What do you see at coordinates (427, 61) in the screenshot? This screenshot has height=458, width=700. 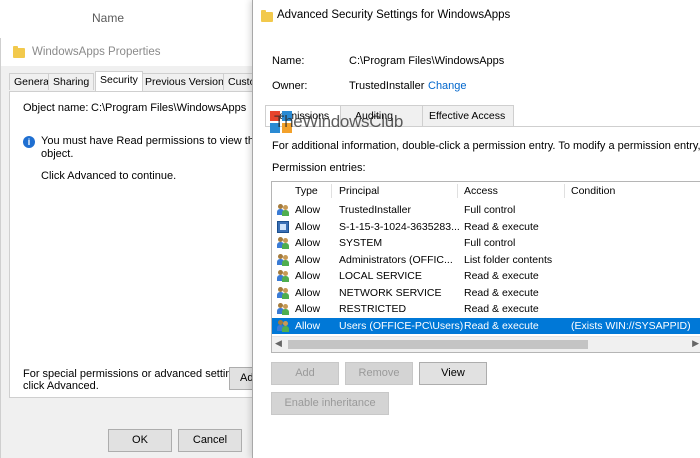 I see `name-value: C:\Program Files\WindowsApps` at bounding box center [427, 61].